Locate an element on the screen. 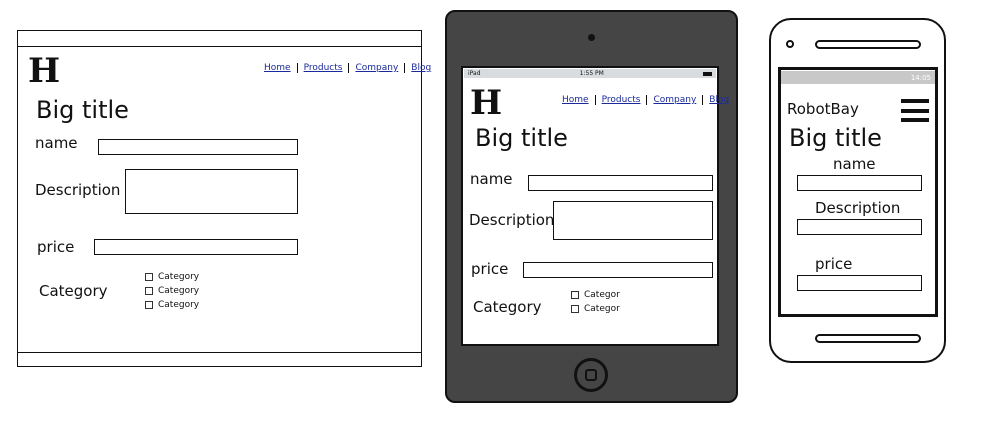  desktop-top-bar is located at coordinates (219, 46).